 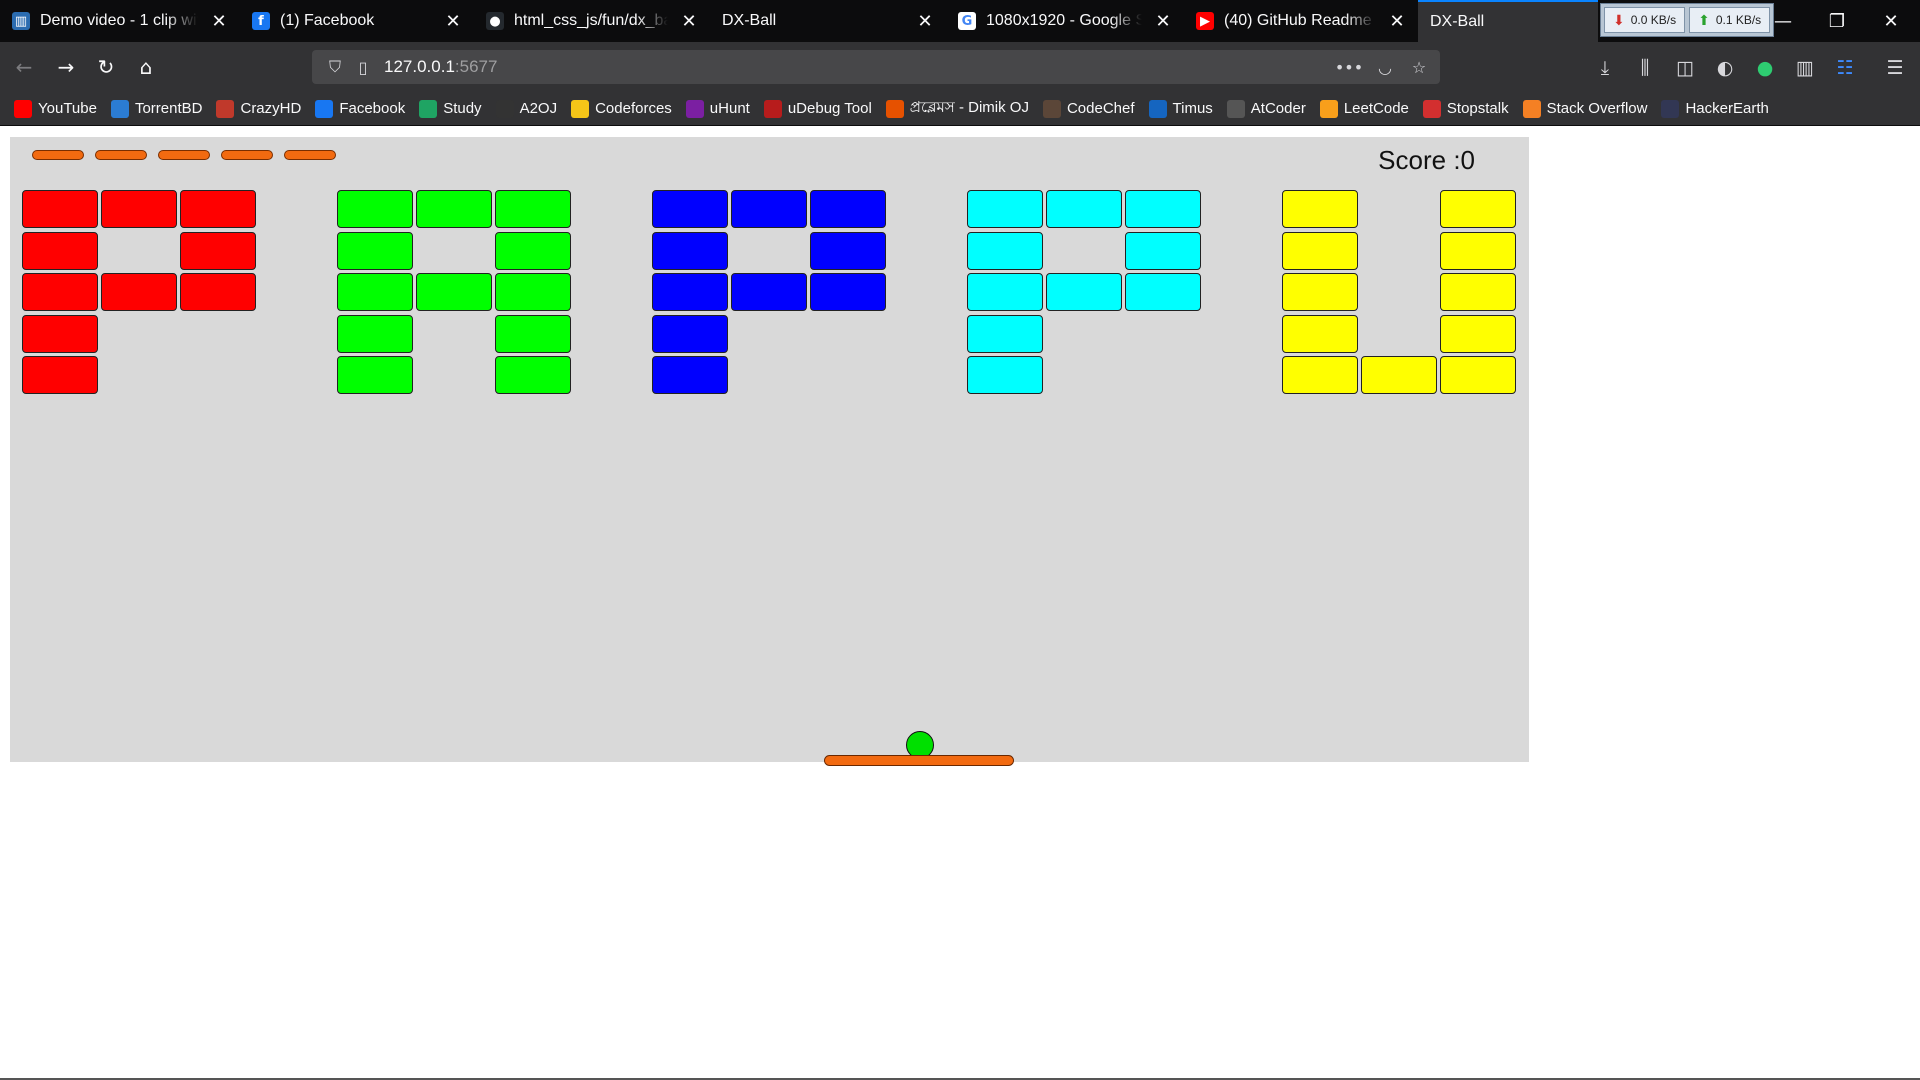 What do you see at coordinates (1783, 21) in the screenshot?
I see `minimize-button: —` at bounding box center [1783, 21].